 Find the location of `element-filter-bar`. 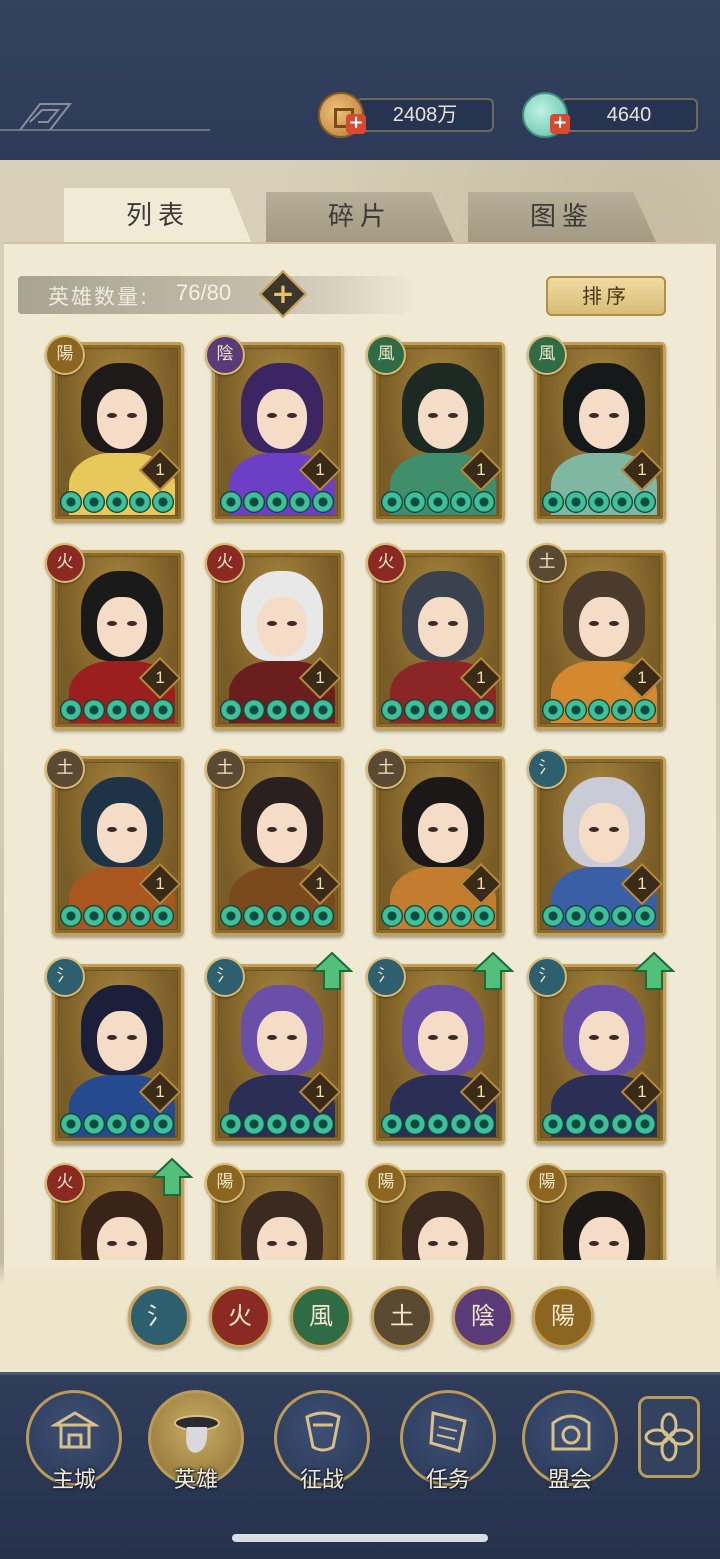

element-filter-bar is located at coordinates (360, 1317).